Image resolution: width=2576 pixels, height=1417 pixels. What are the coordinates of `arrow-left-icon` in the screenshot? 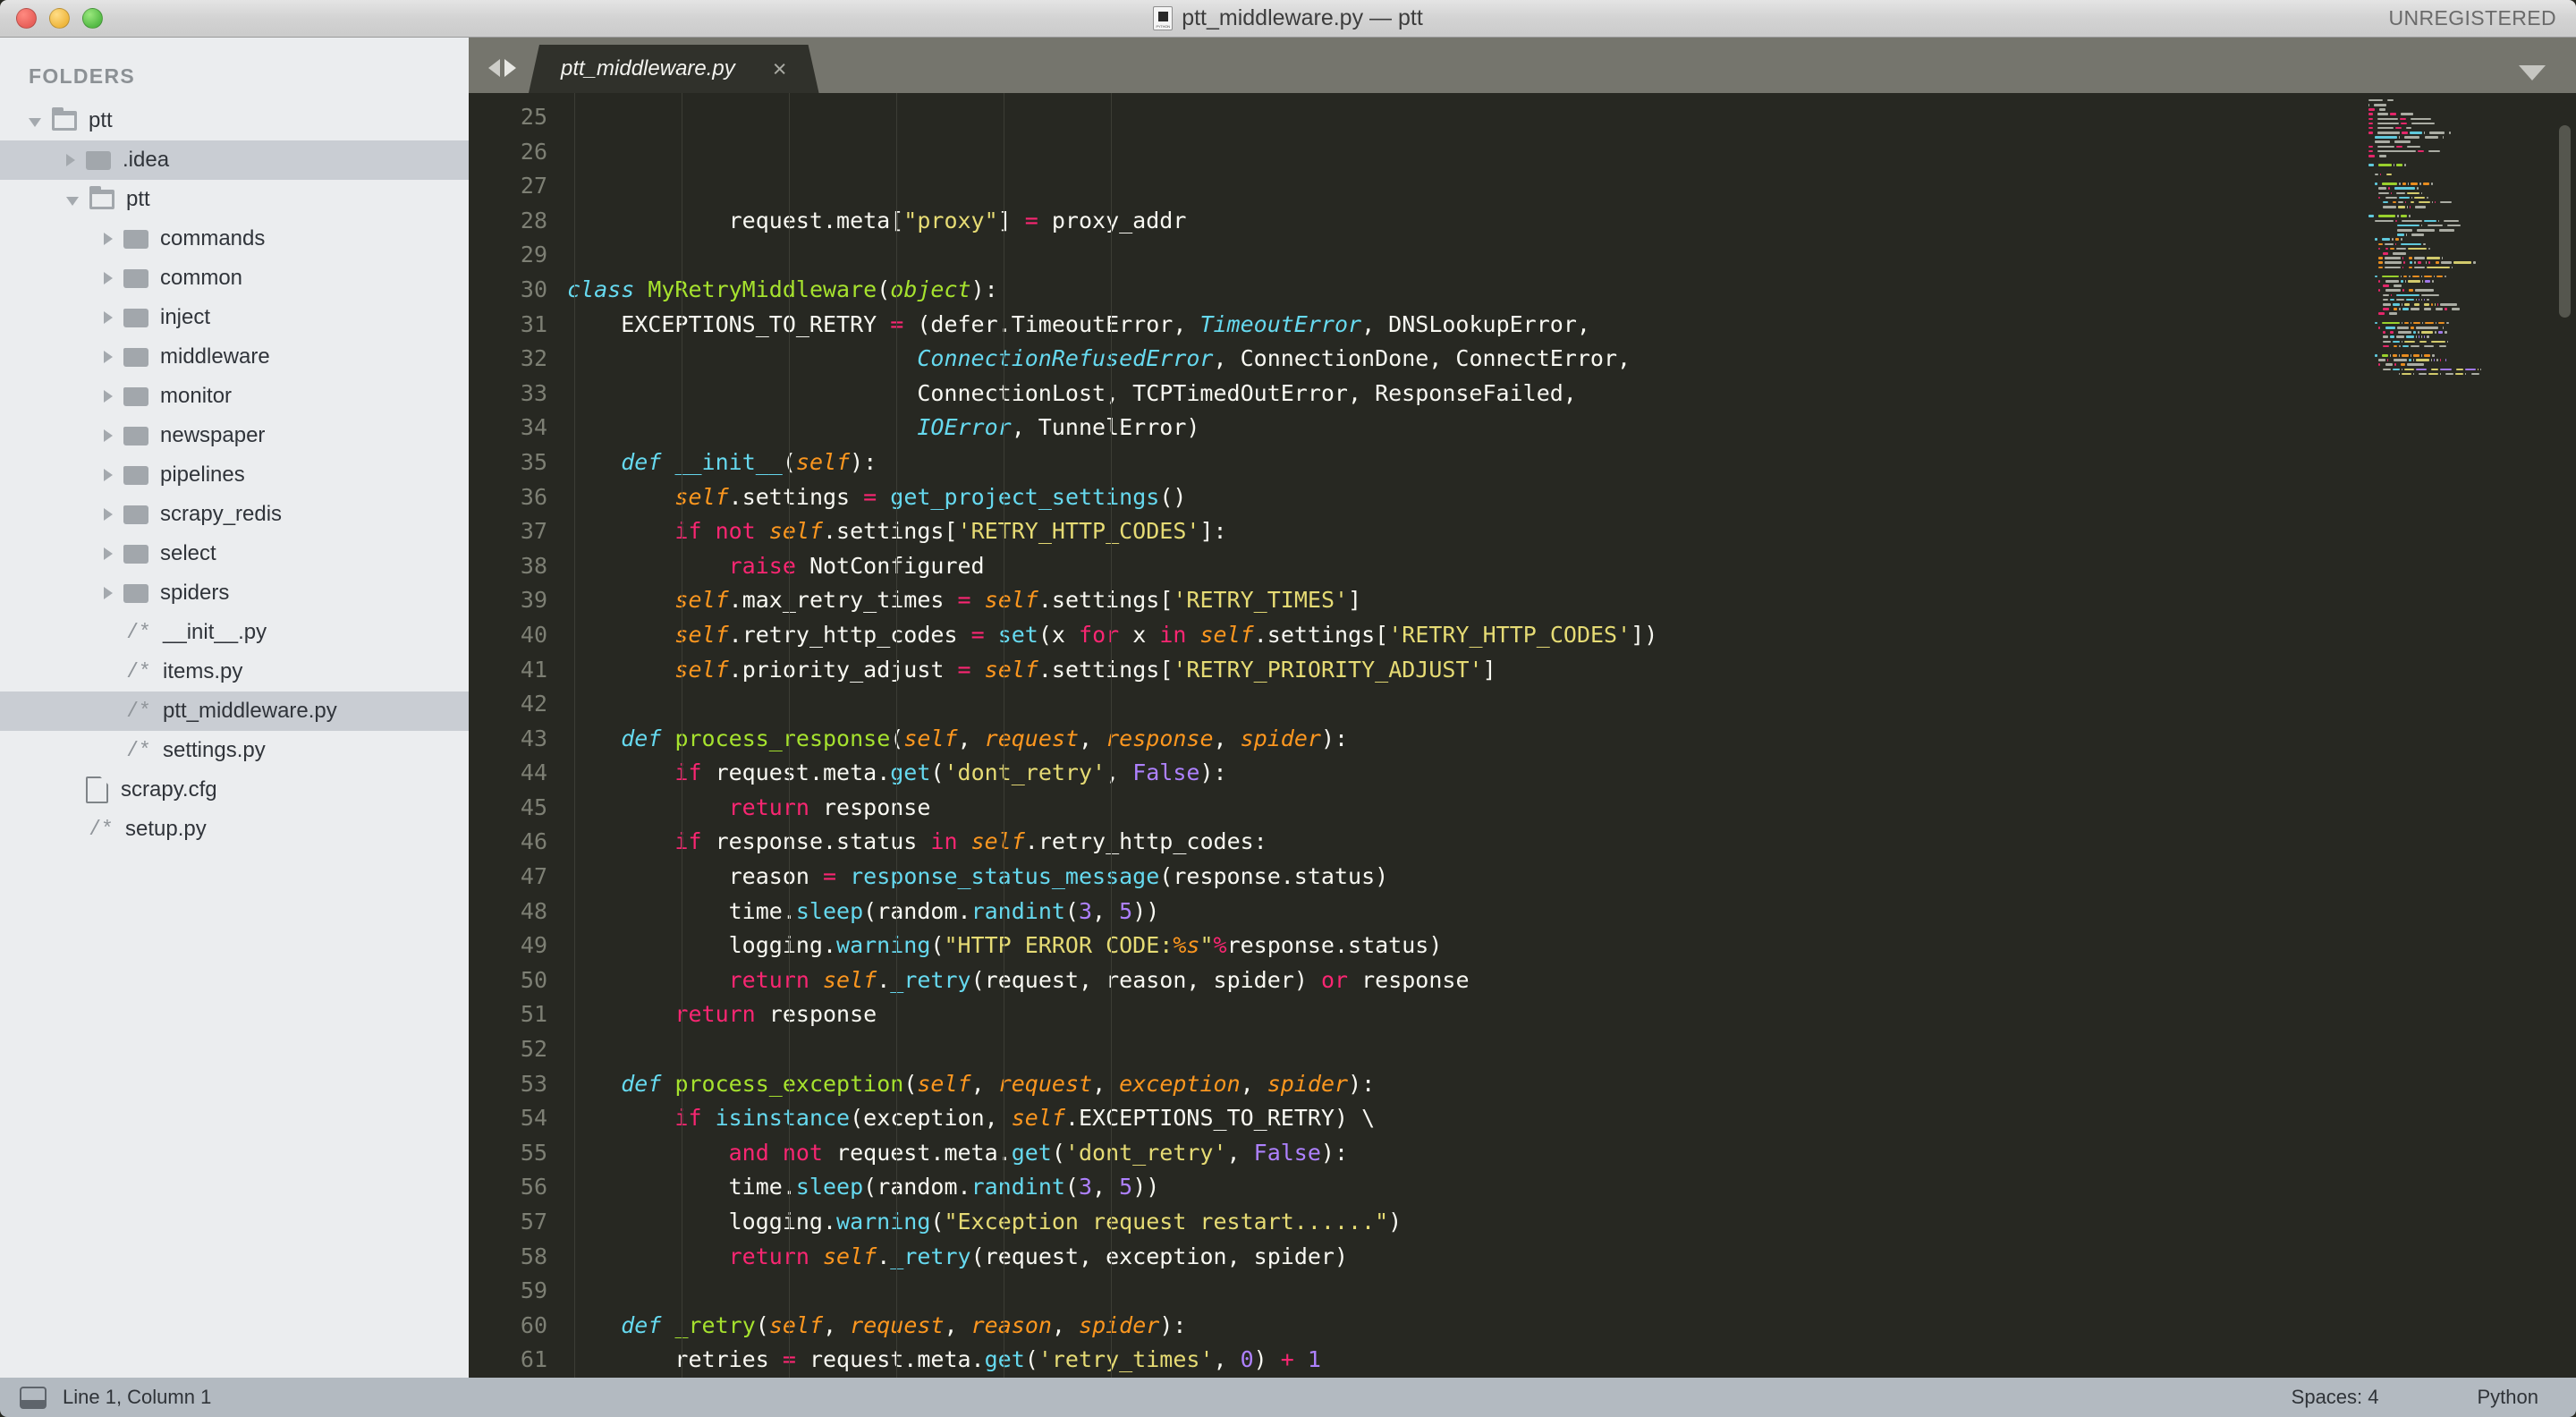 It's located at (494, 68).